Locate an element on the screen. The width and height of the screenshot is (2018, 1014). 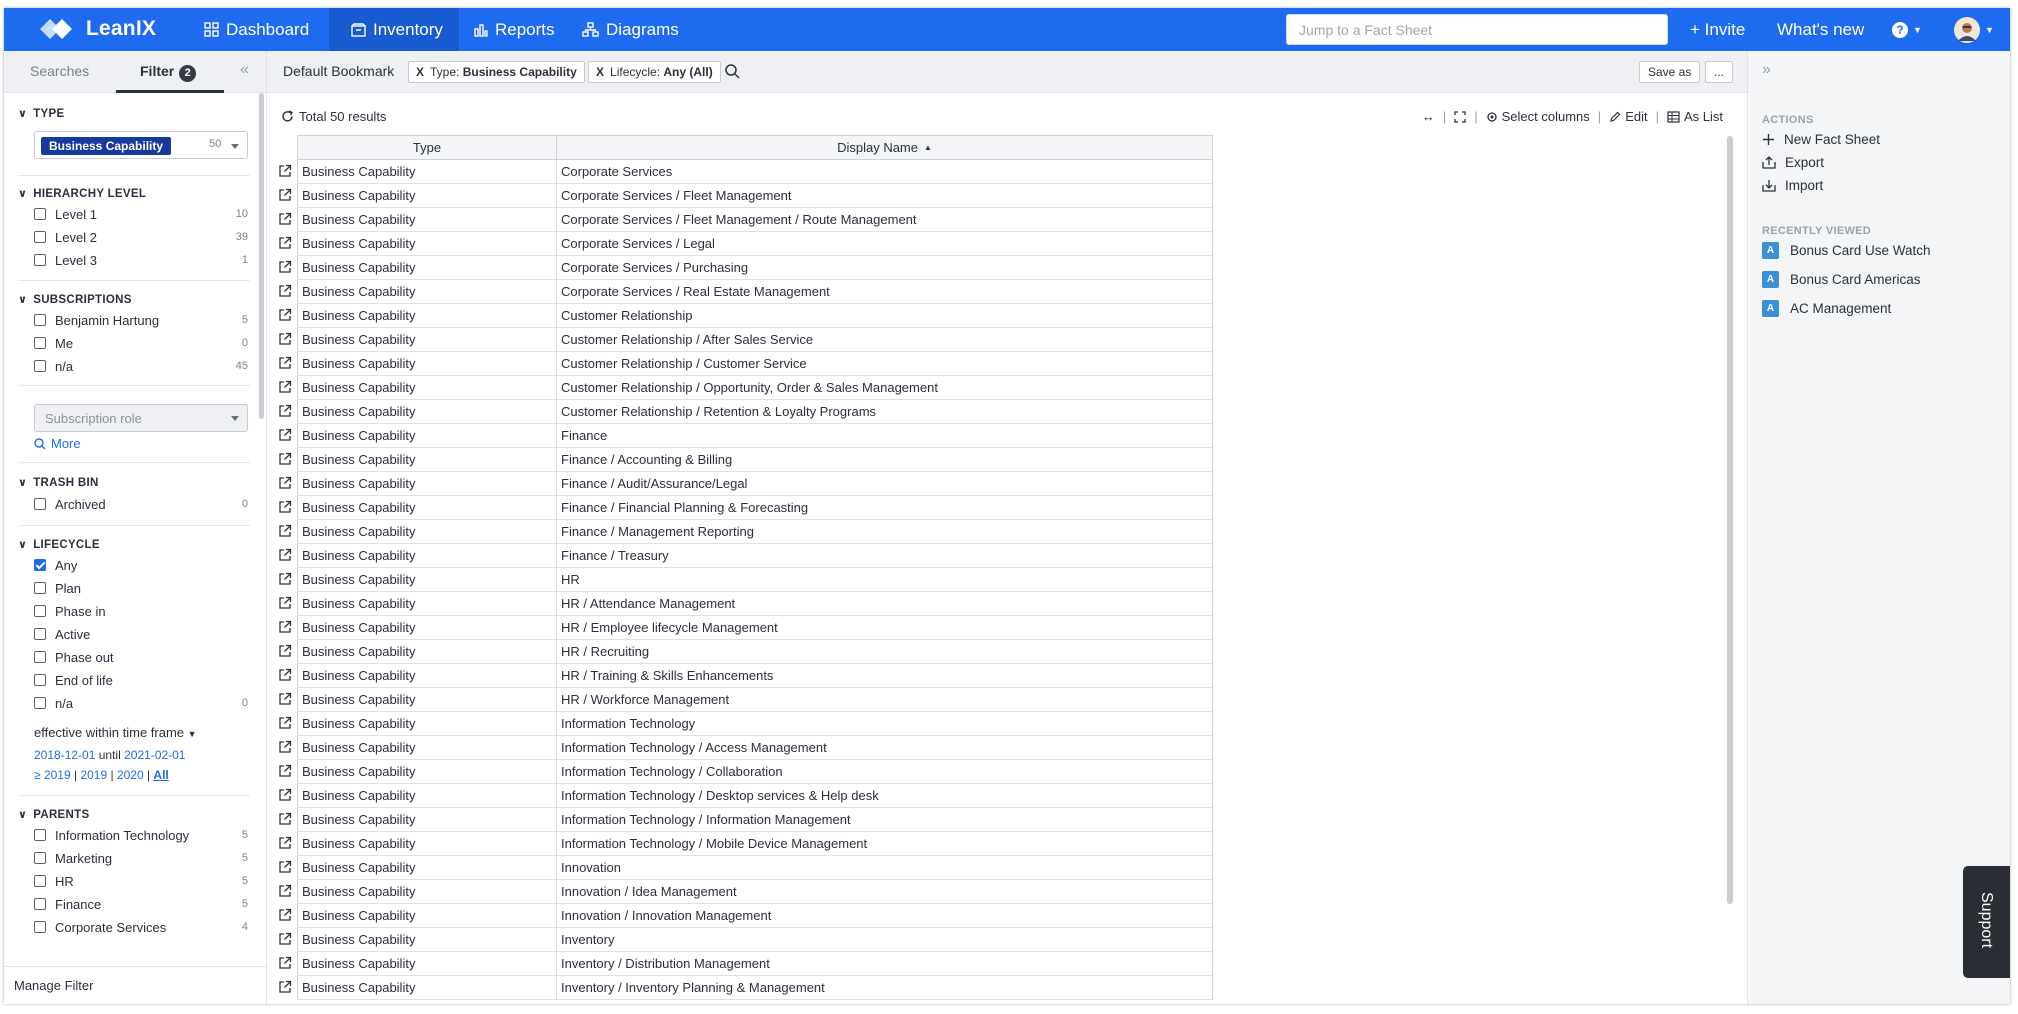
filter-option-level-2: Level 2 39 is located at coordinates (141, 237).